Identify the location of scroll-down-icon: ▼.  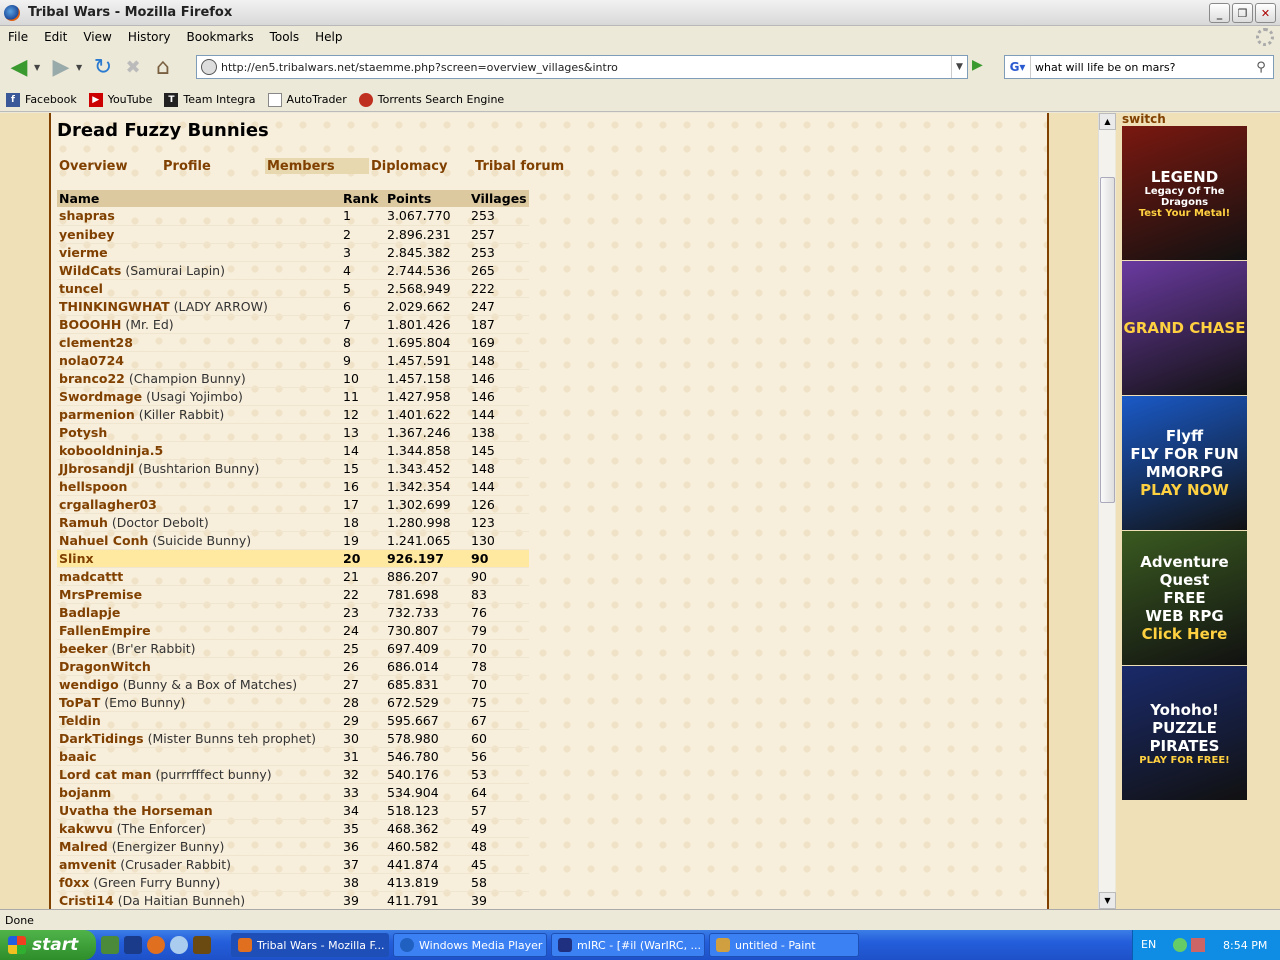
(1107, 900).